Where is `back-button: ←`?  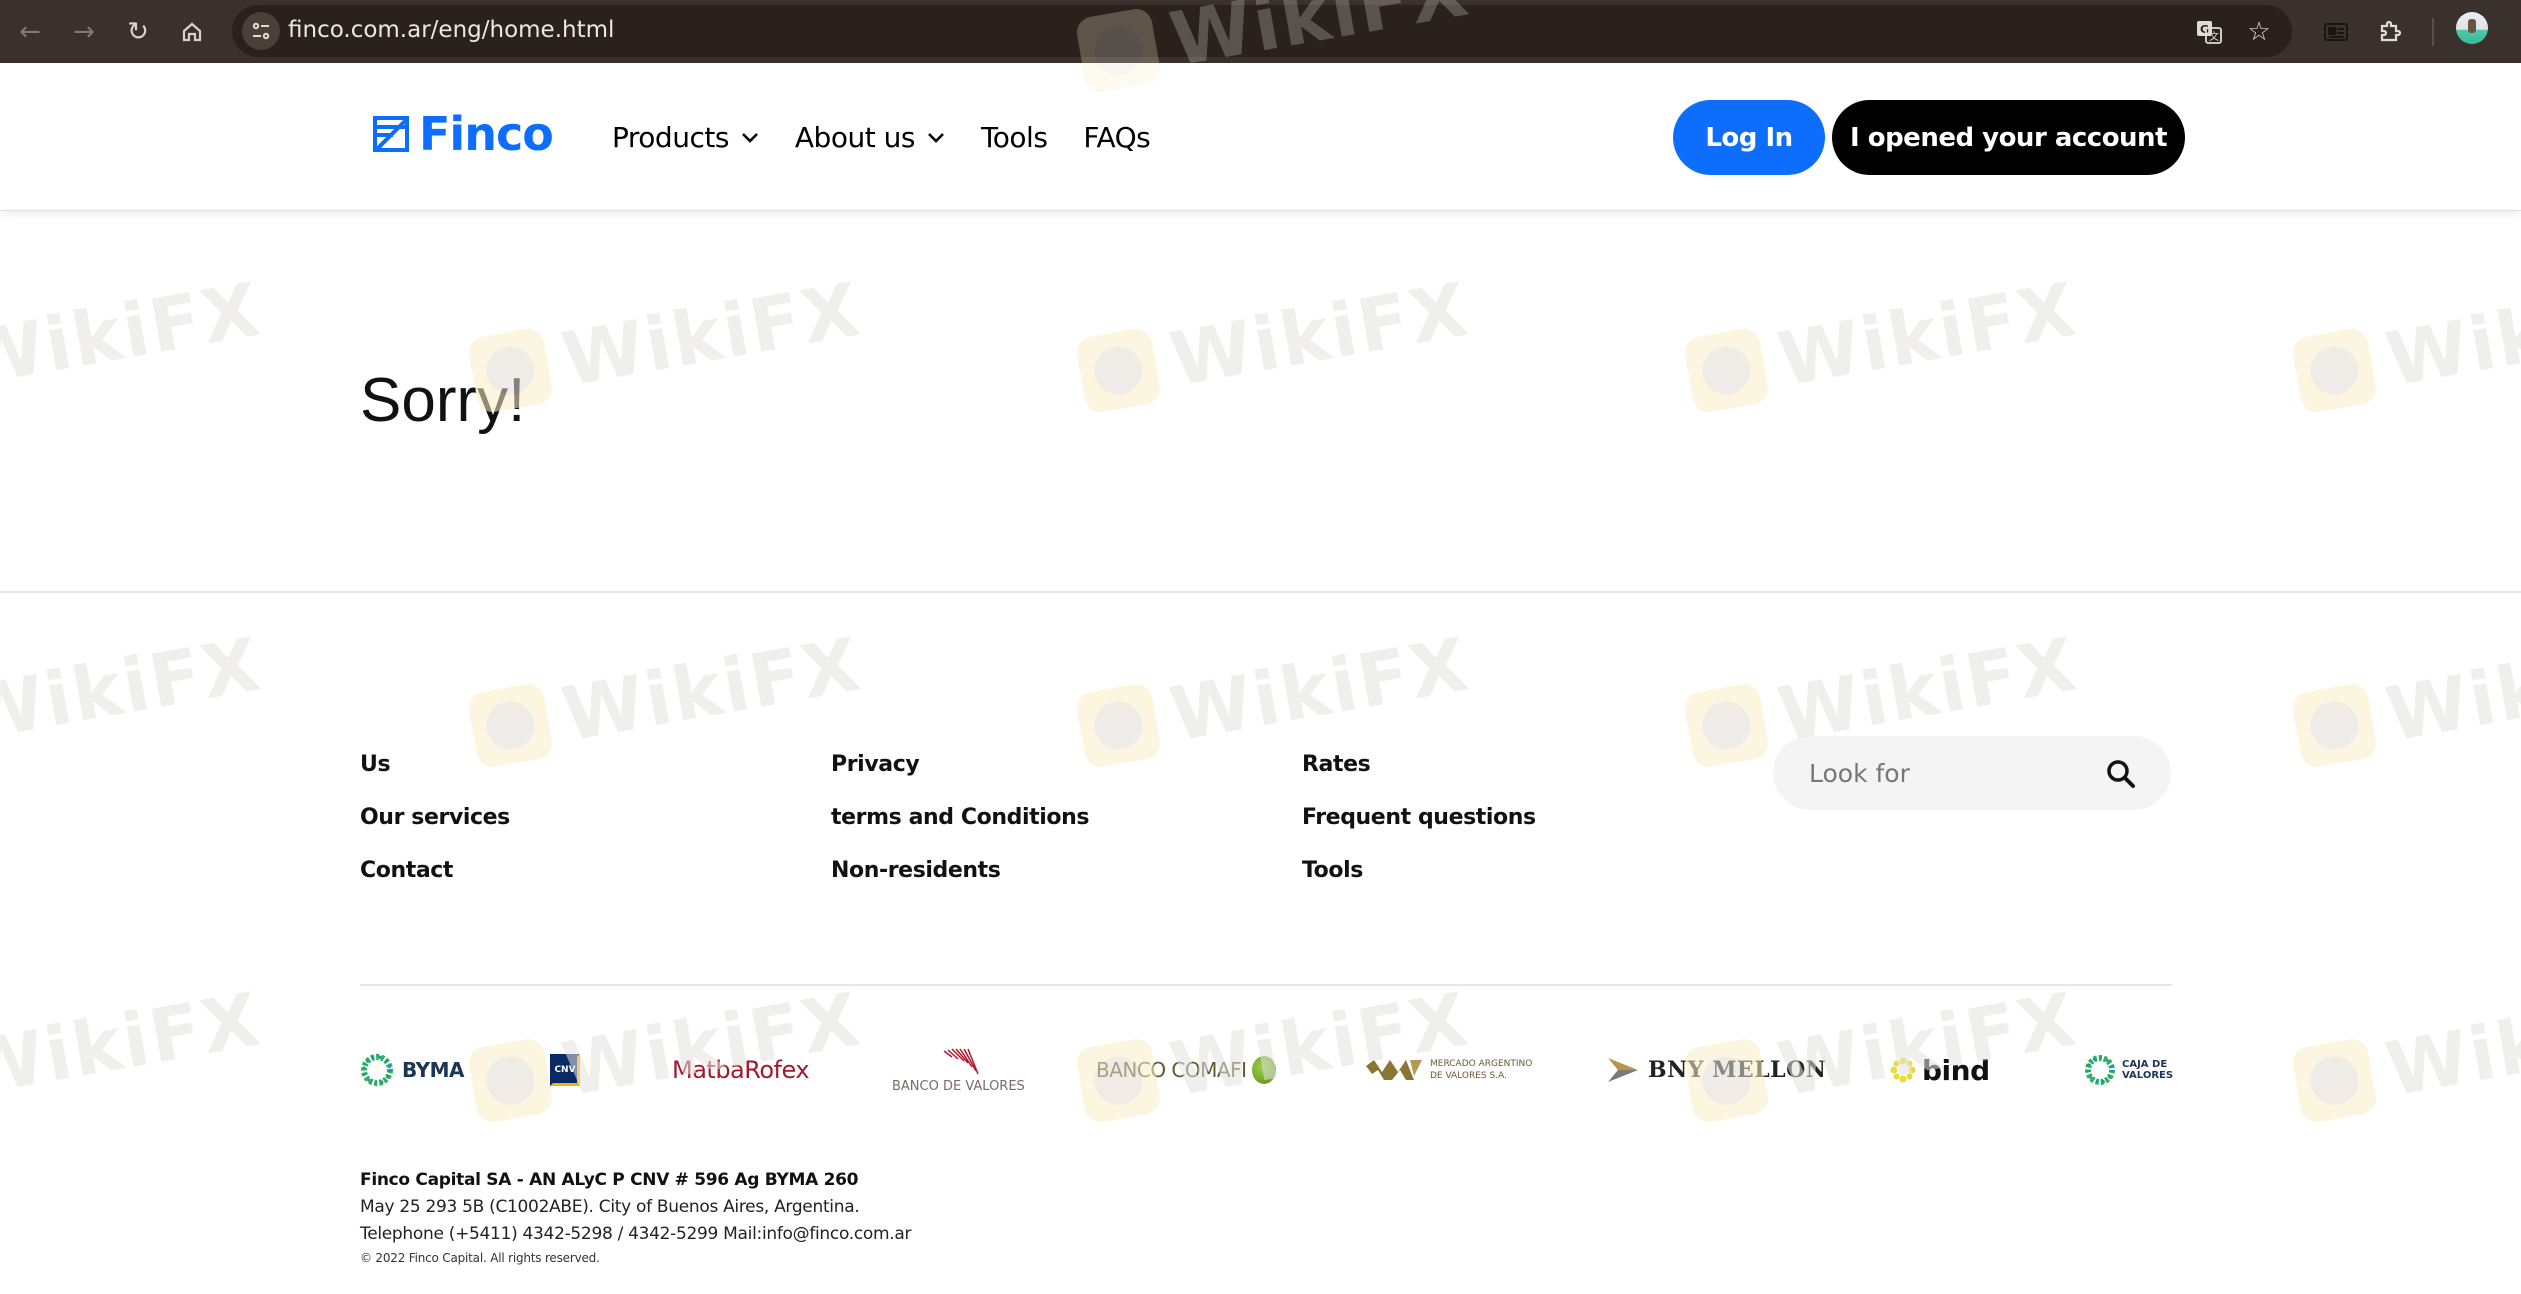 back-button: ← is located at coordinates (30, 32).